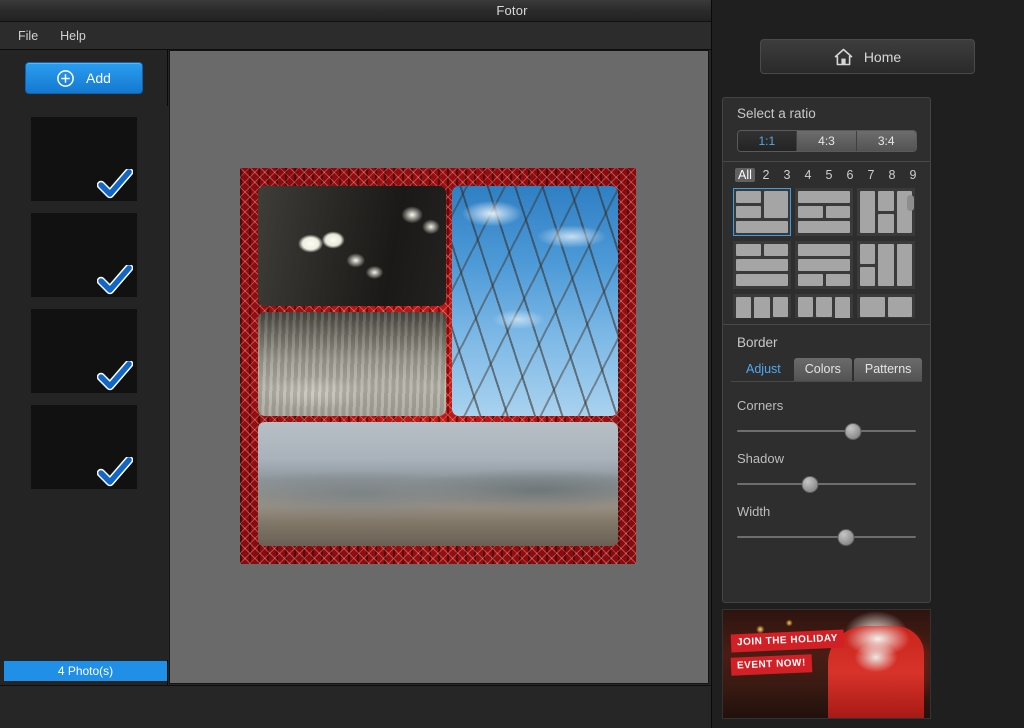 This screenshot has height=728, width=1024. Describe the element at coordinates (843, 56) in the screenshot. I see `home-icon` at that location.